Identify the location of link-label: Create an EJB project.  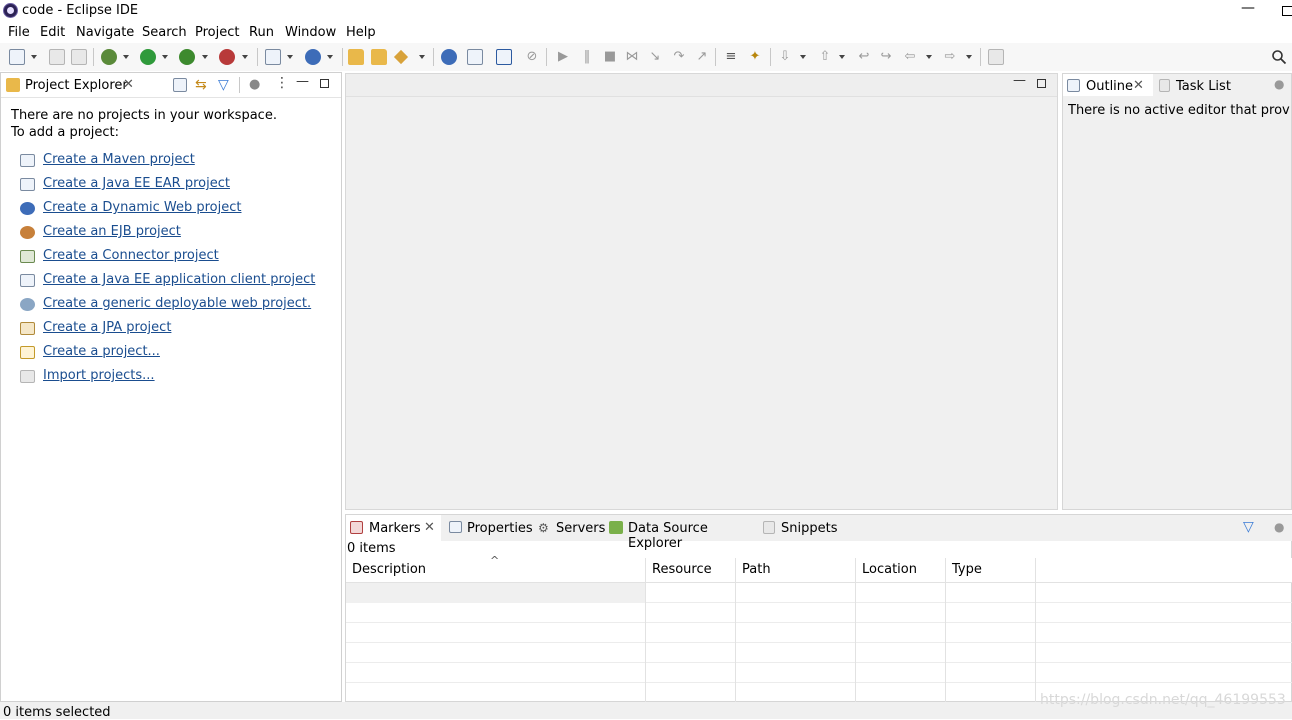
(112, 231).